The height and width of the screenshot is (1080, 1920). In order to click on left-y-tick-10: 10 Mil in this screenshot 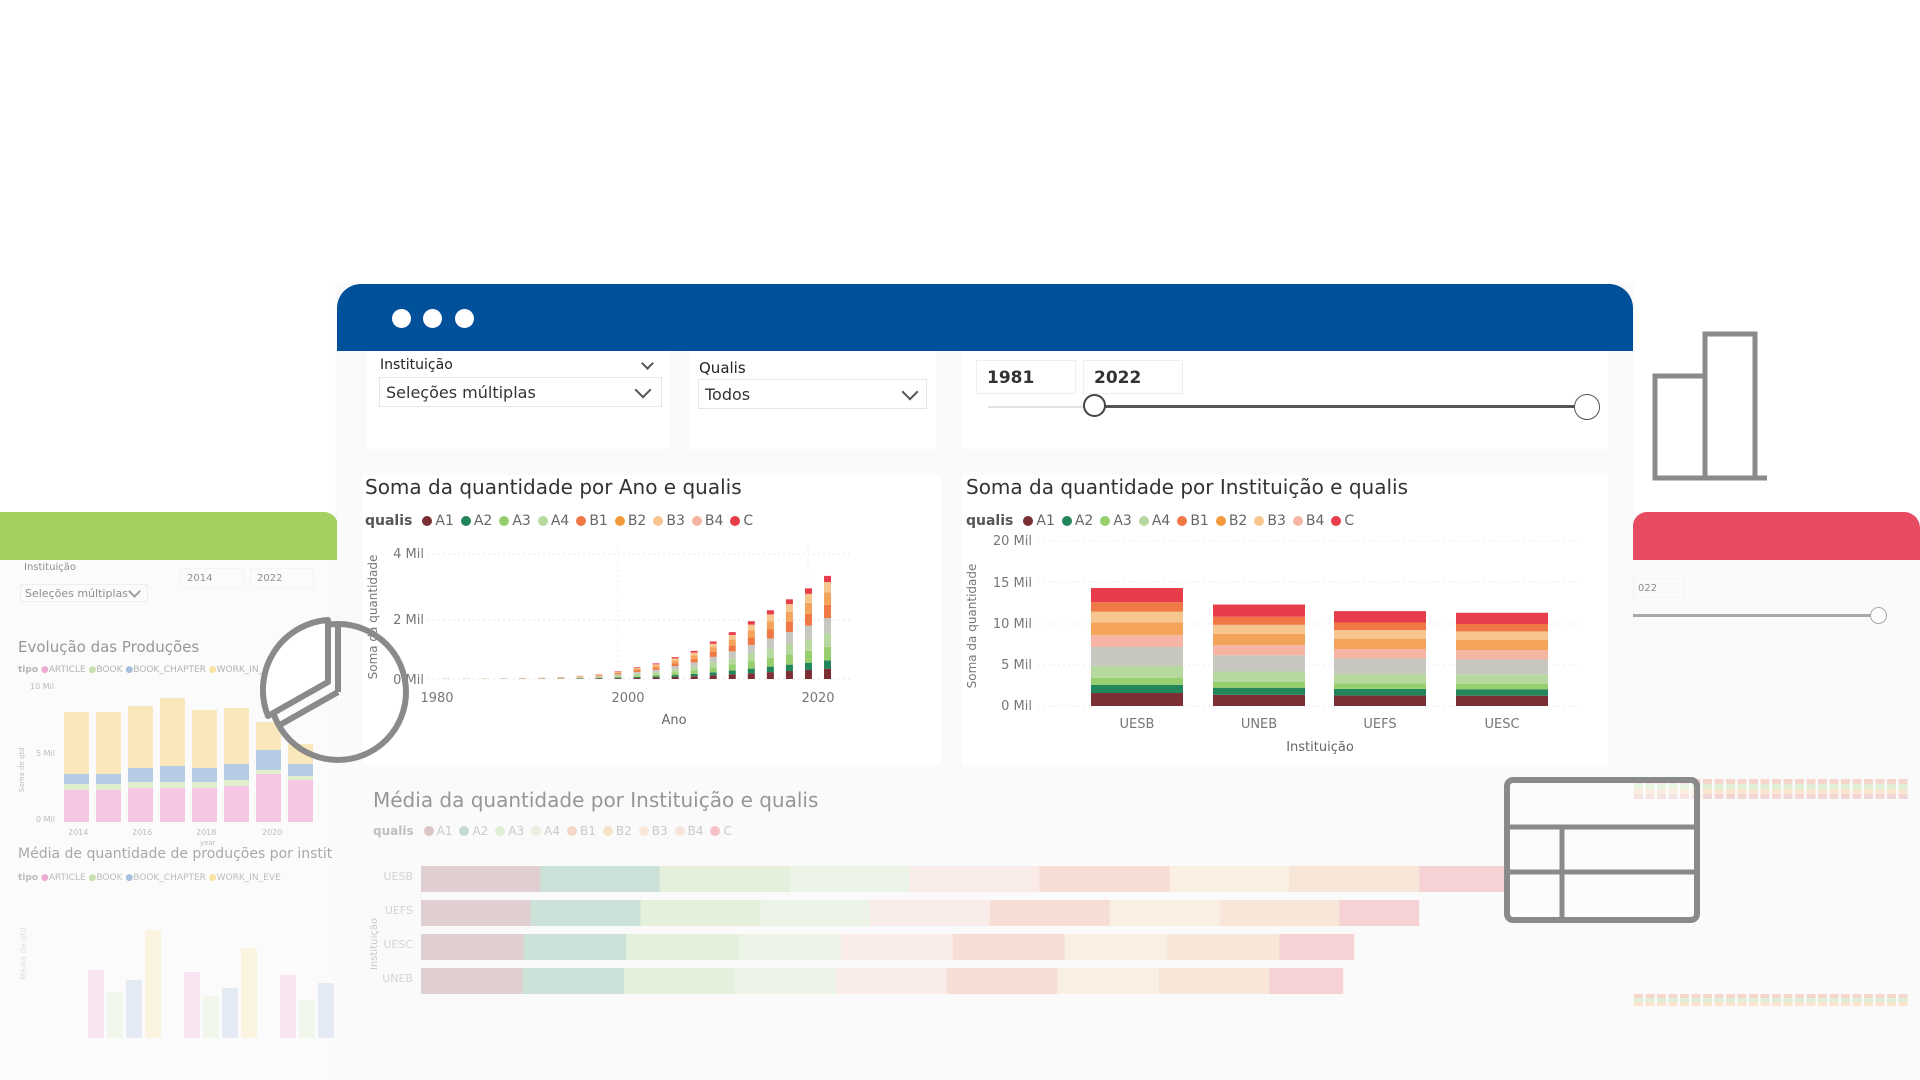, I will do `click(42, 686)`.